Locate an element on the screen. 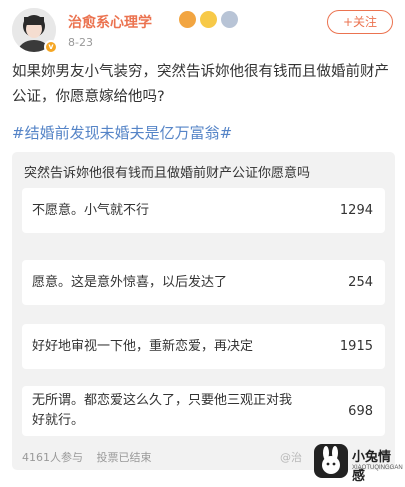 This screenshot has height=487, width=405. username: 治愈系心理学 is located at coordinates (110, 22).